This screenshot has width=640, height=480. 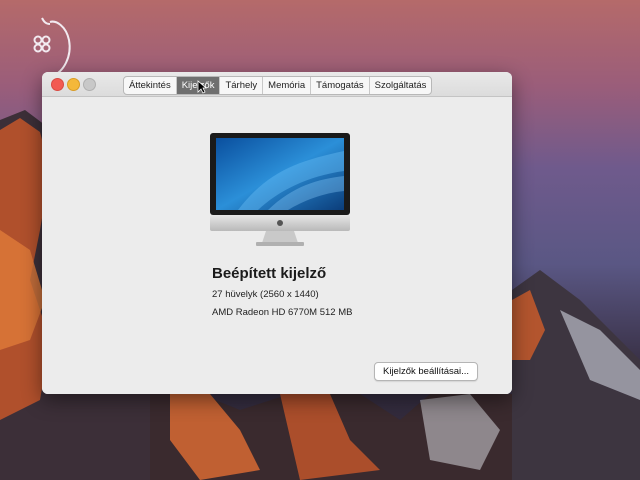 I want to click on display-title: Beépített kijelző, so click(x=269, y=273).